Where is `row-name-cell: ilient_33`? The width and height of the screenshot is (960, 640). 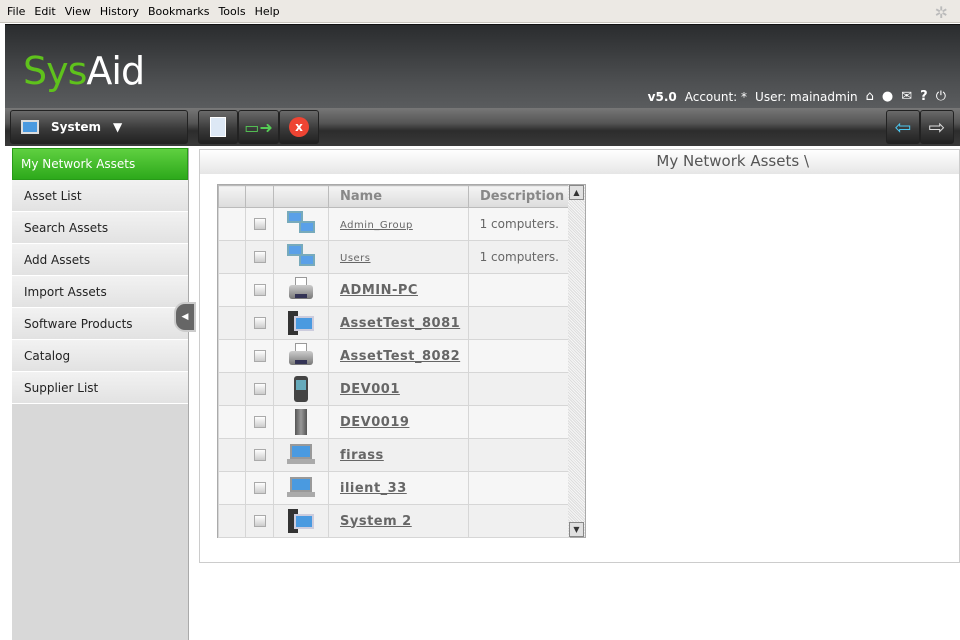
row-name-cell: ilient_33 is located at coordinates (398, 488).